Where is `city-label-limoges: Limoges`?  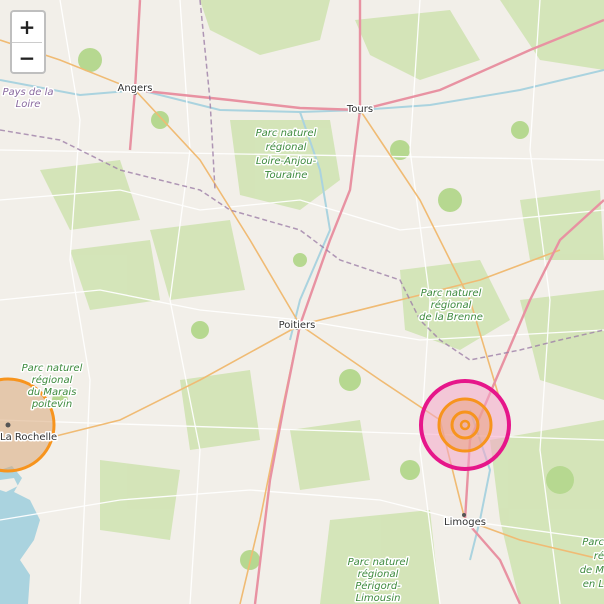
city-label-limoges: Limoges is located at coordinates (465, 522).